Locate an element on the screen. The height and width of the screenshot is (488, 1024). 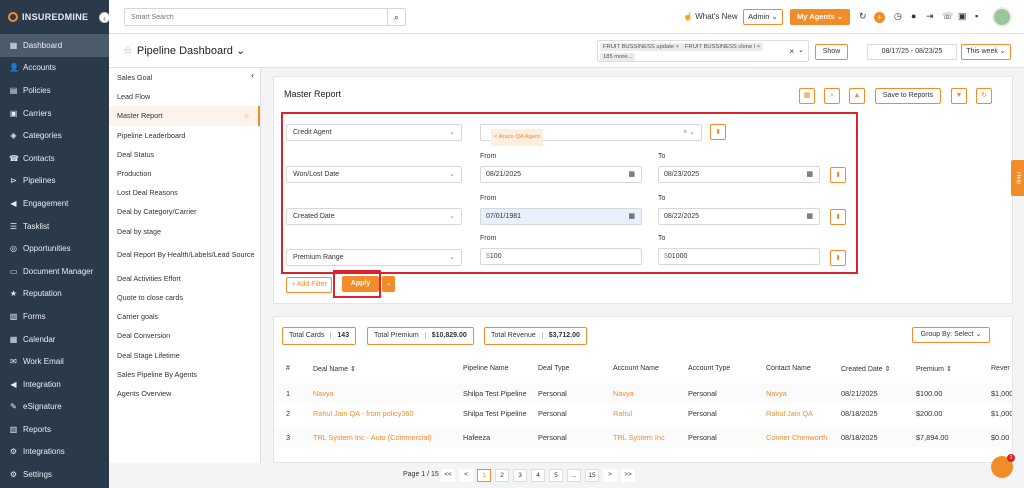
report-item: Deal Stage Lifetime is located at coordinates (184, 354).